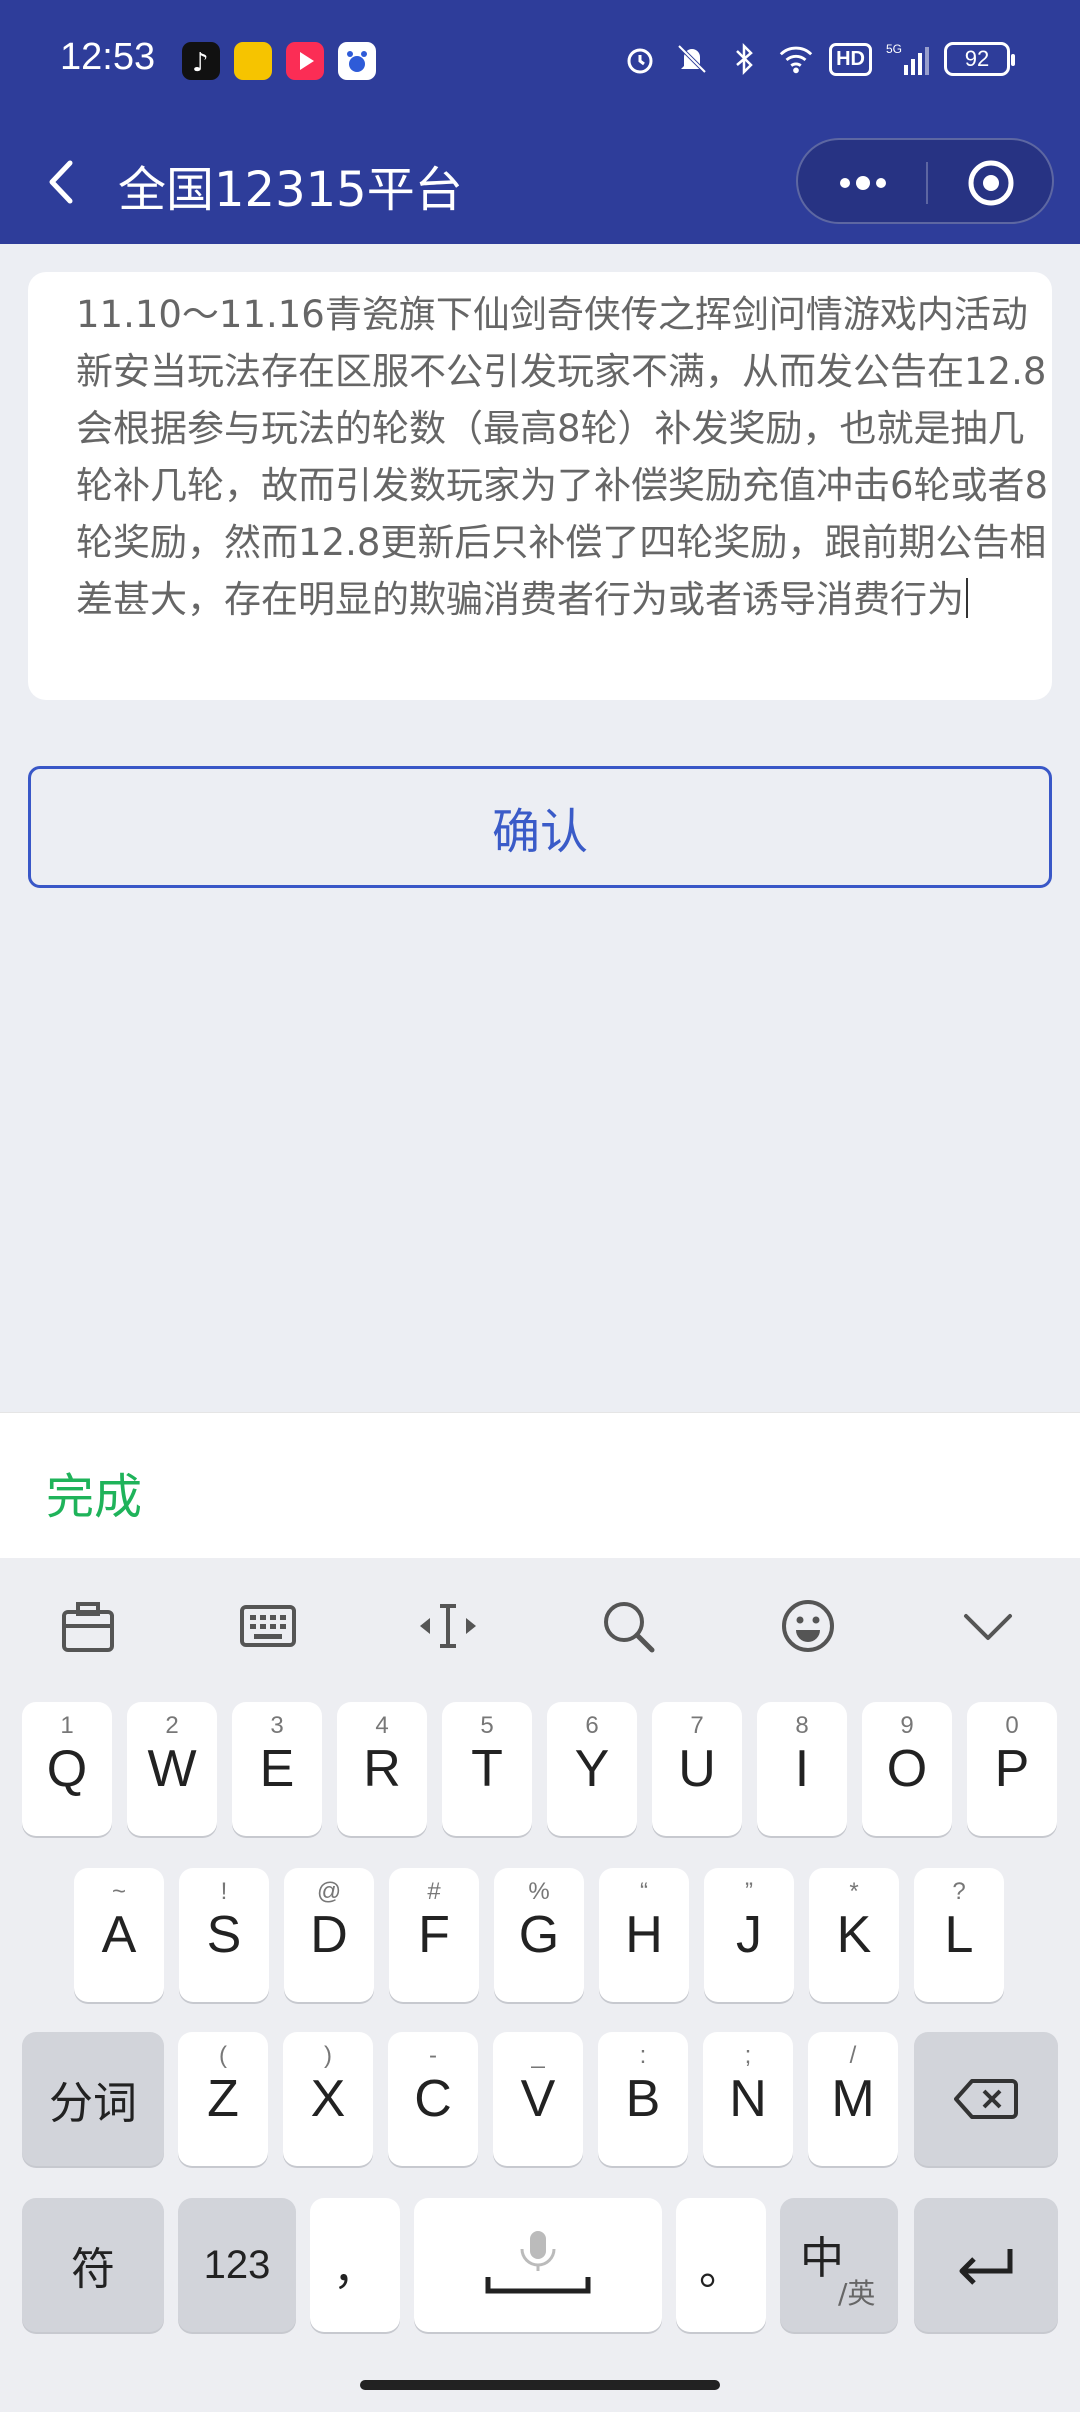 Image resolution: width=1080 pixels, height=2412 pixels. What do you see at coordinates (697, 1725) in the screenshot?
I see `key-u-secondary: 7` at bounding box center [697, 1725].